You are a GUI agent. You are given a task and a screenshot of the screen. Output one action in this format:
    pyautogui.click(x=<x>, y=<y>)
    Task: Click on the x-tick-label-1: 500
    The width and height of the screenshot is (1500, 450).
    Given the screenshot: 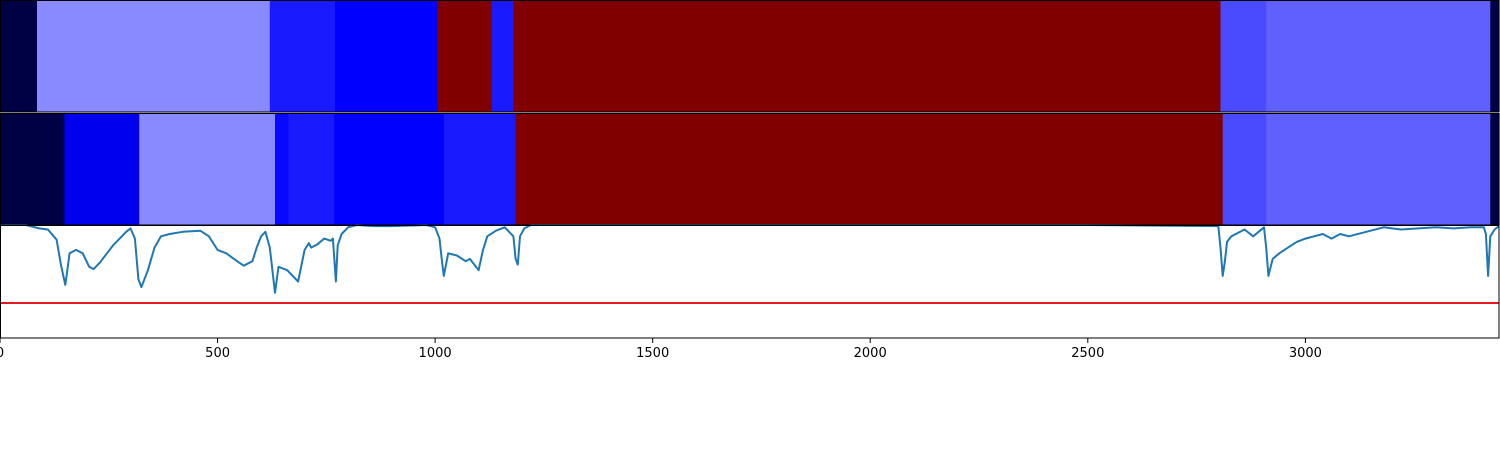 What is the action you would take?
    pyautogui.click(x=217, y=353)
    